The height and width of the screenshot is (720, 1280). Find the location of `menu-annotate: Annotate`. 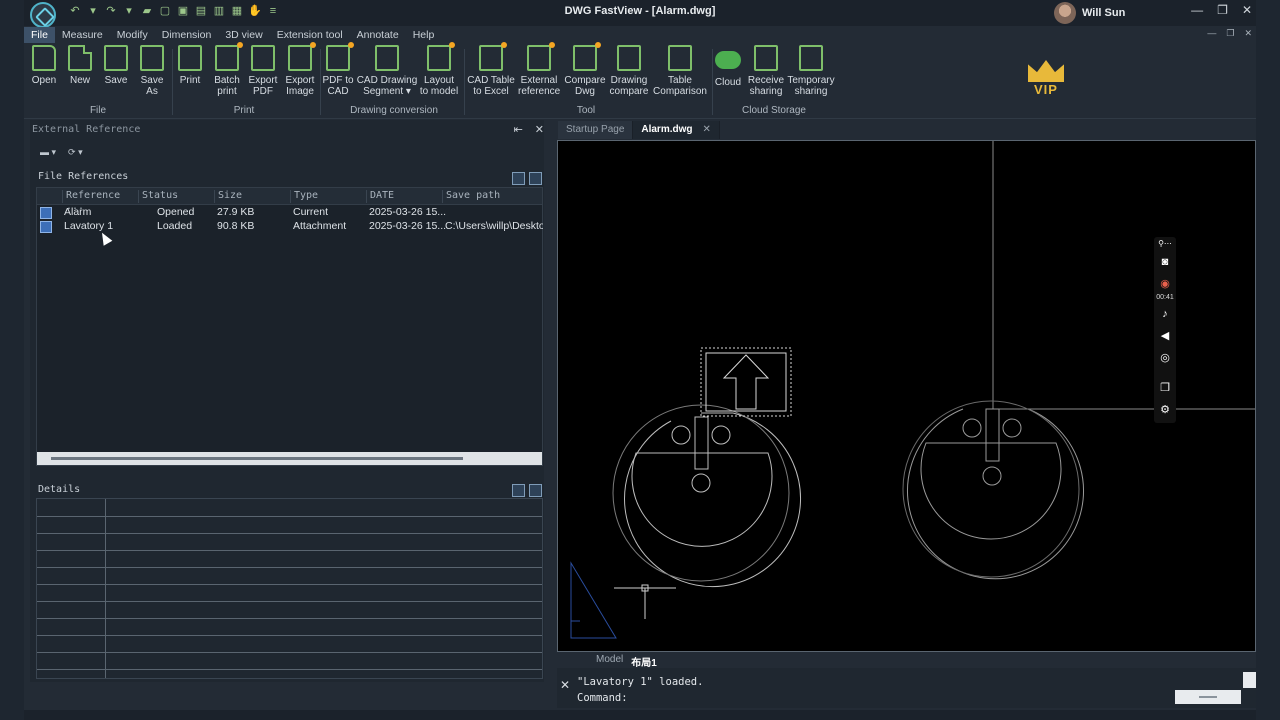

menu-annotate: Annotate is located at coordinates (378, 35).